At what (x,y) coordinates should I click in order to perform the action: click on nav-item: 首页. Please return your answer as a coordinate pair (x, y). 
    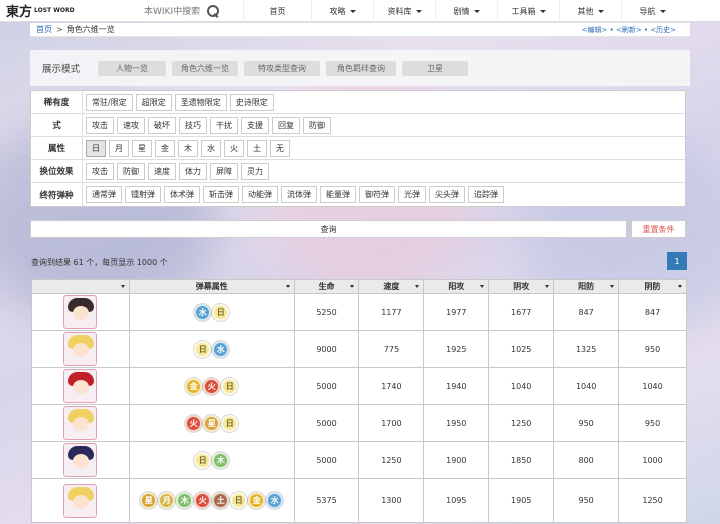
    Looking at the image, I should click on (277, 11).